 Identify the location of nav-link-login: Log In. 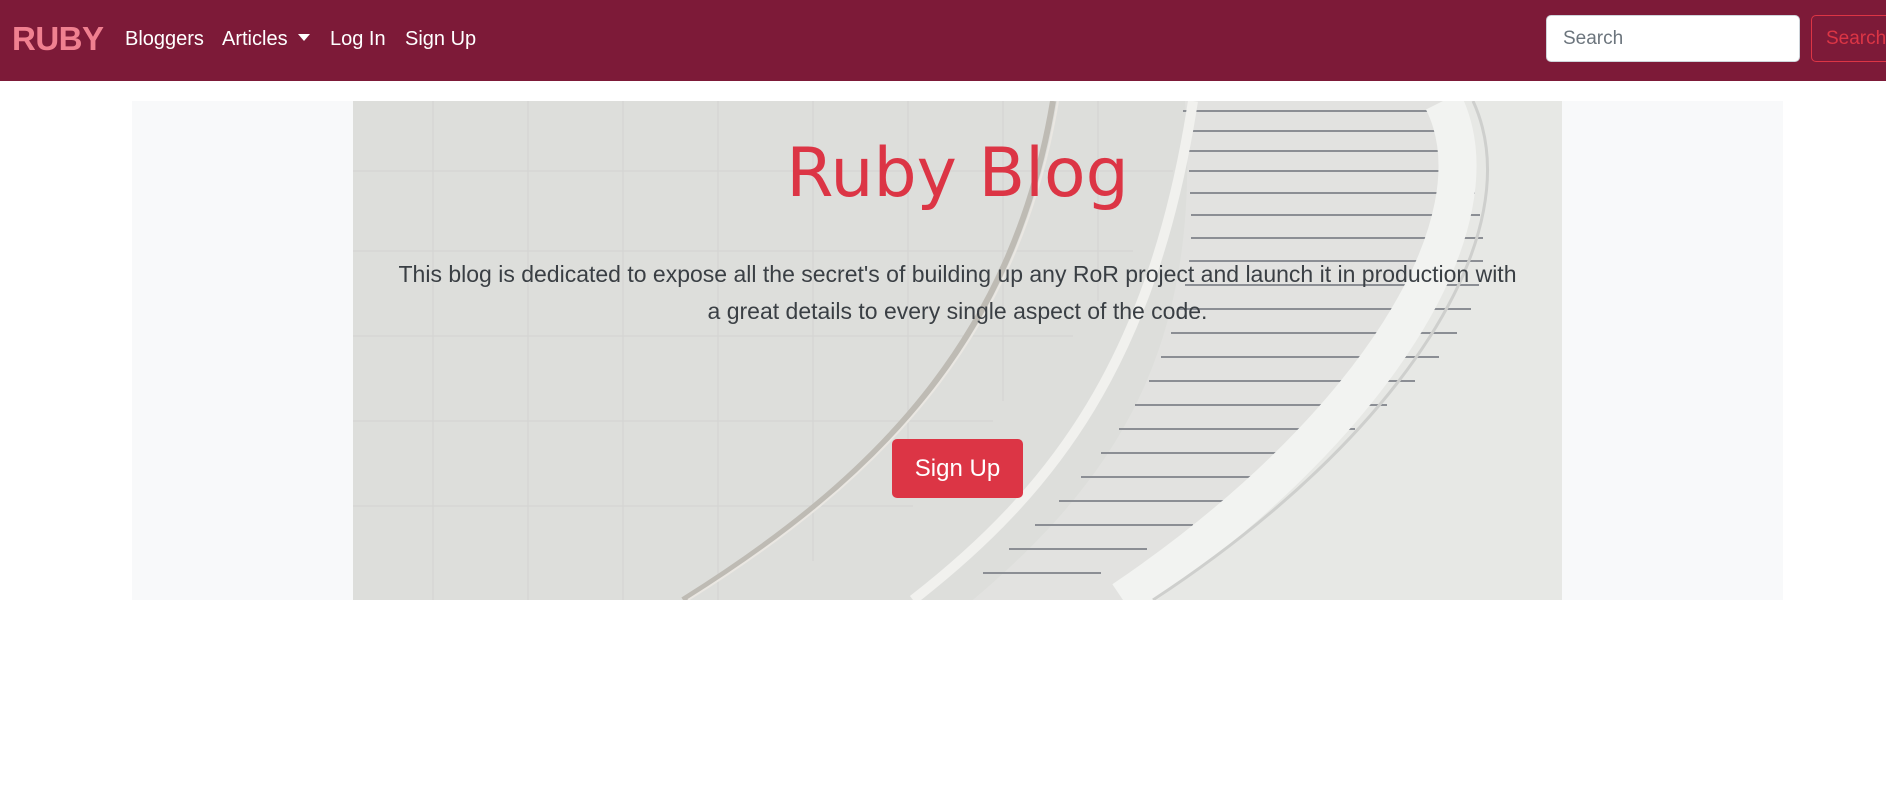
(358, 39).